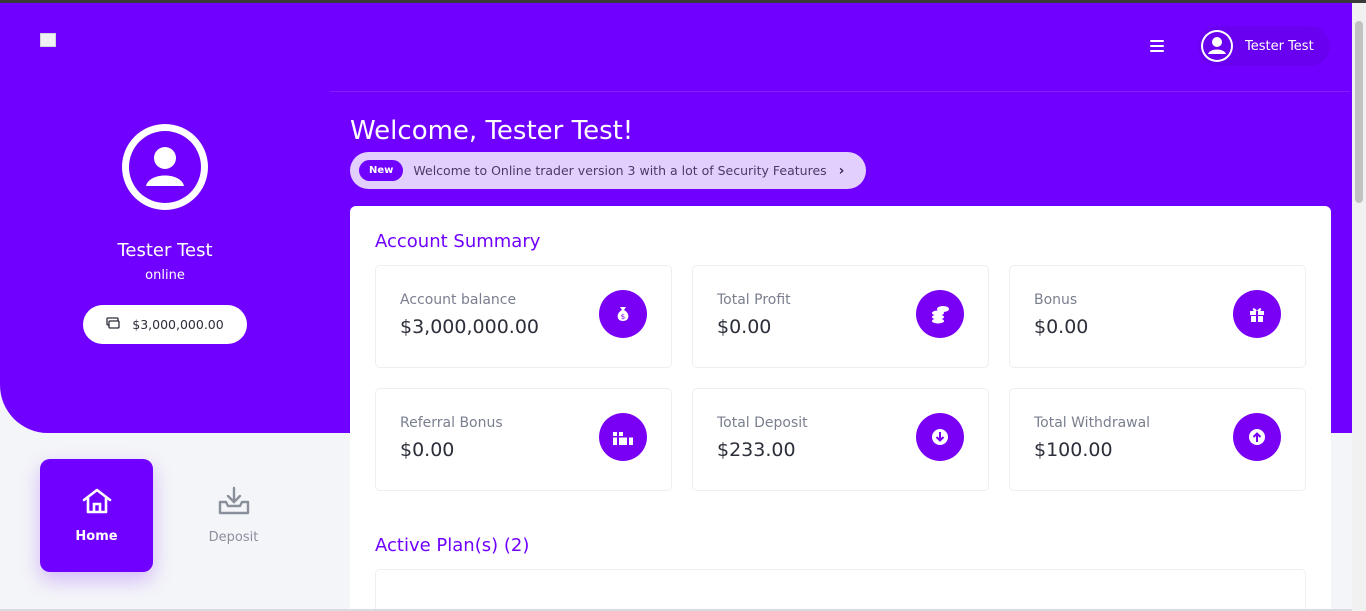 The image size is (1366, 611). What do you see at coordinates (840, 316) in the screenshot?
I see `stat-card-total-profit: Total Profit $0.00` at bounding box center [840, 316].